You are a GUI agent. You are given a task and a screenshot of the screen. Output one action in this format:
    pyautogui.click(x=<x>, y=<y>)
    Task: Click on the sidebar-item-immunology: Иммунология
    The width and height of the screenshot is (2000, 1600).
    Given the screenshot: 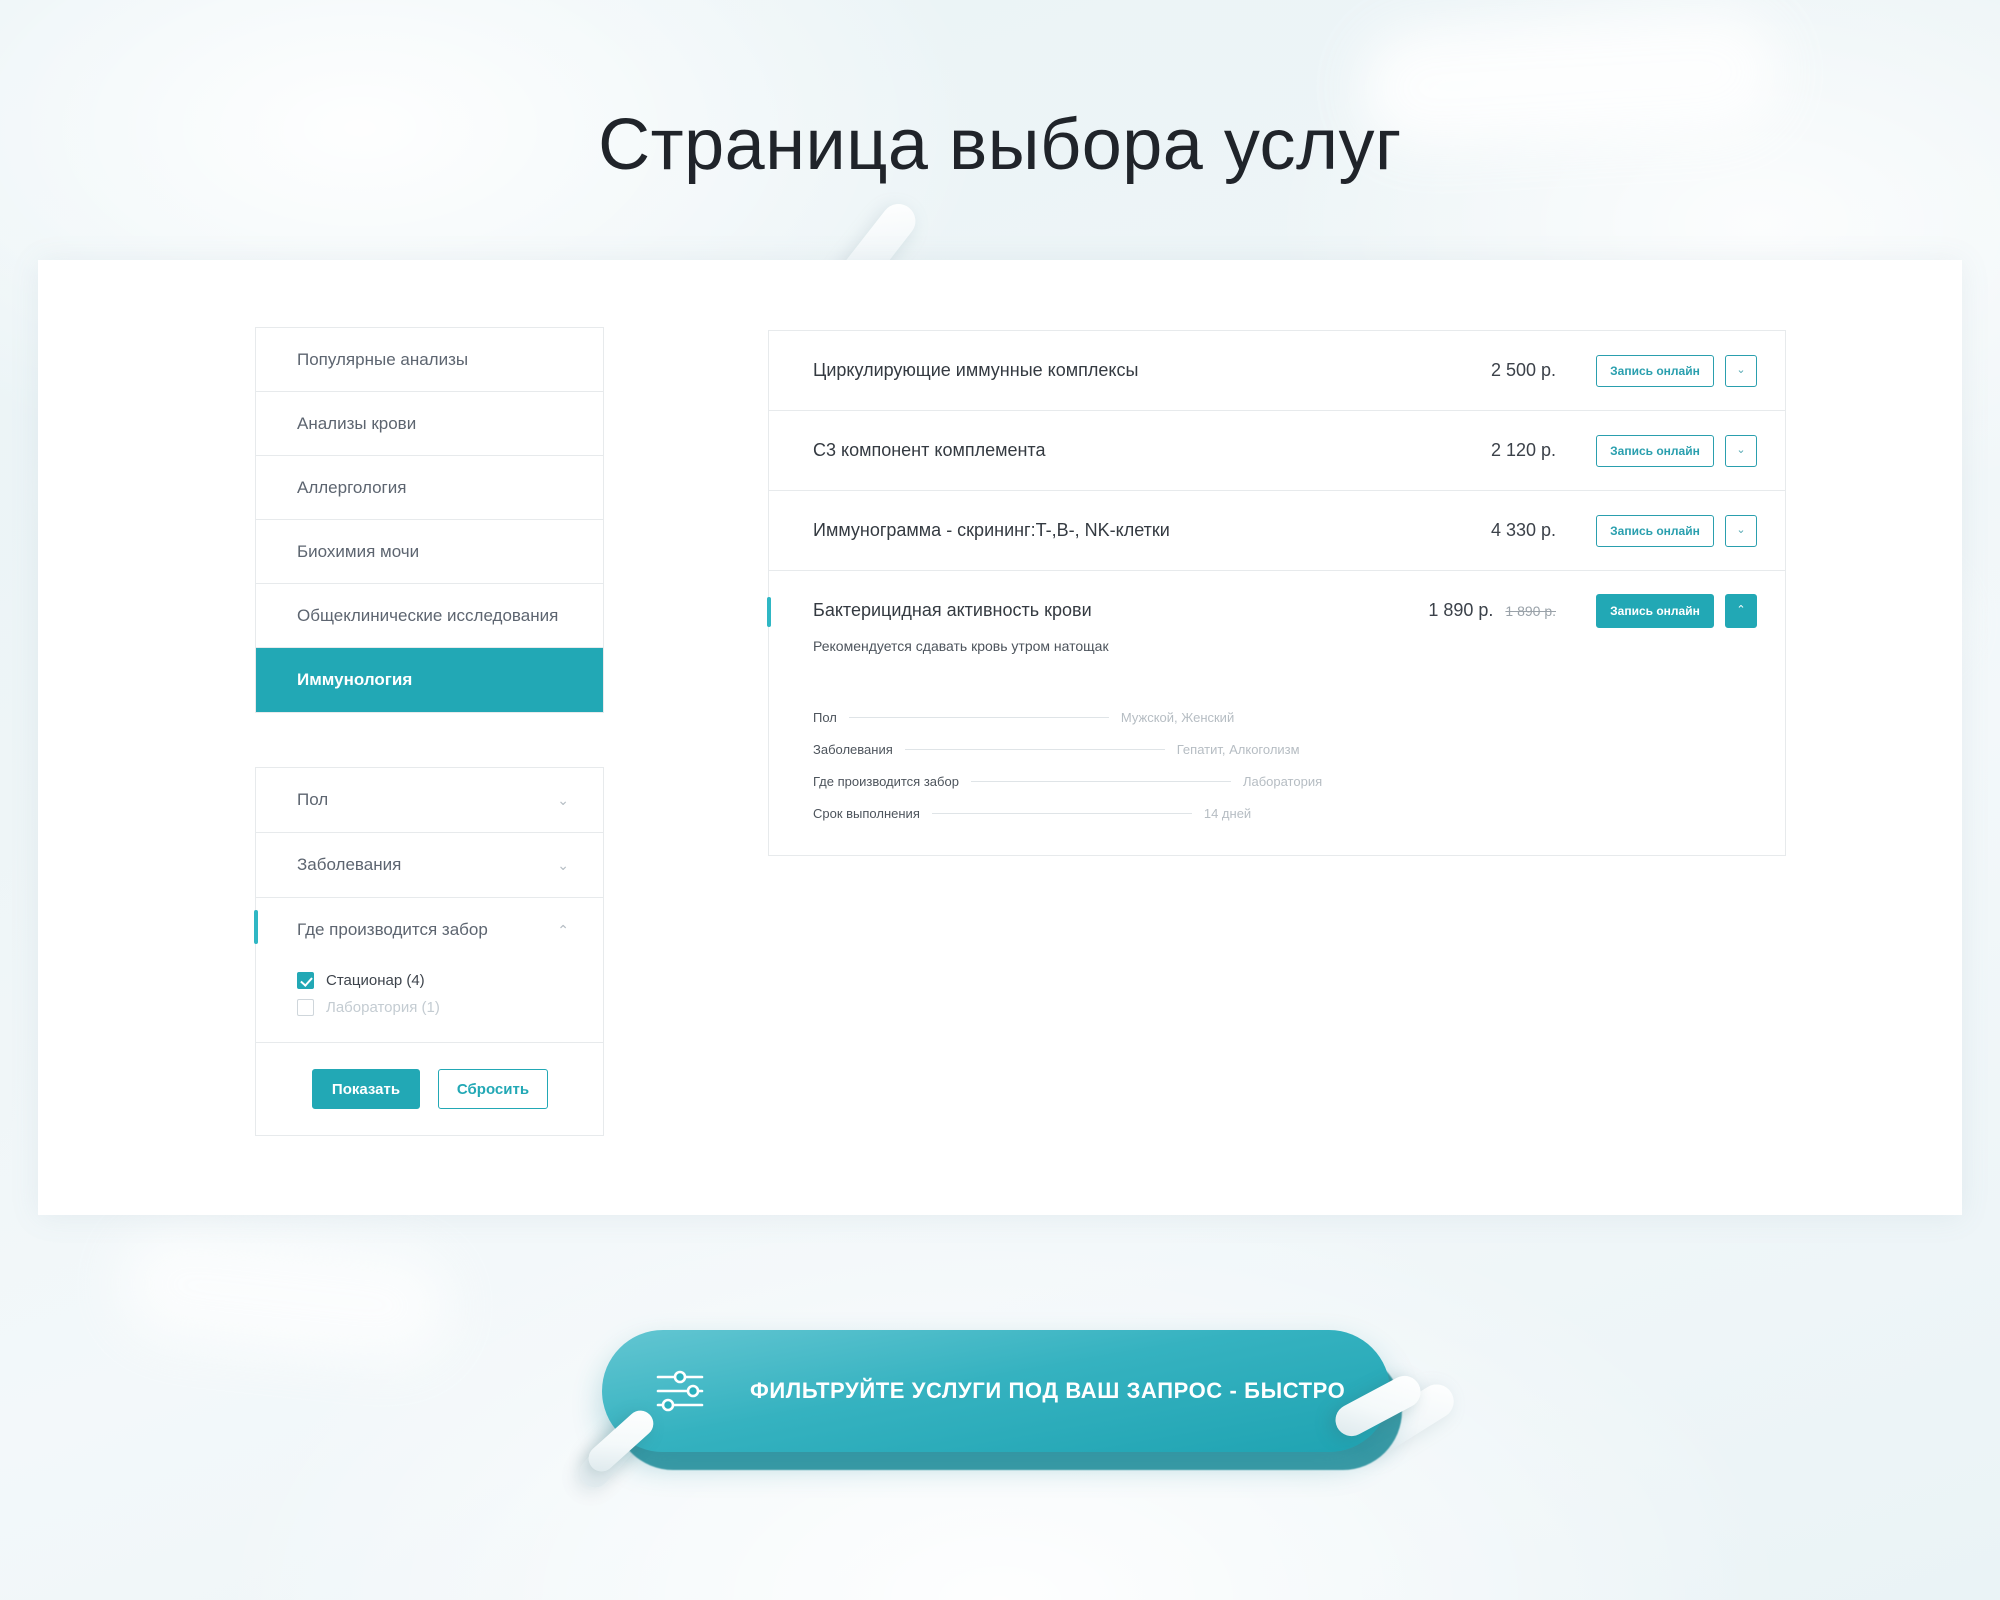 What is the action you would take?
    pyautogui.click(x=429, y=680)
    